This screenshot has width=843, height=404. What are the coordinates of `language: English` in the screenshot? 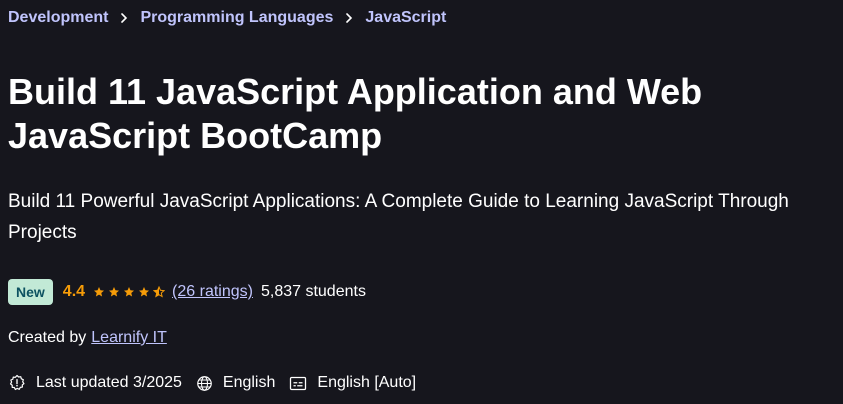 It's located at (235, 383).